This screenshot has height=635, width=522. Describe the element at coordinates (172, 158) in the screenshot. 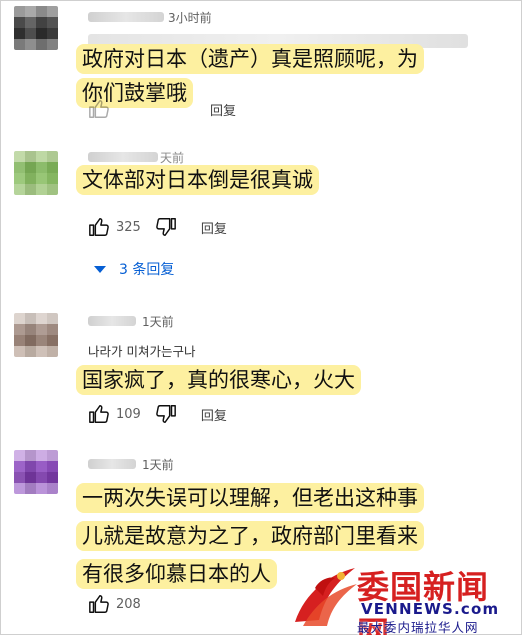

I see `comment-time: 天前` at that location.